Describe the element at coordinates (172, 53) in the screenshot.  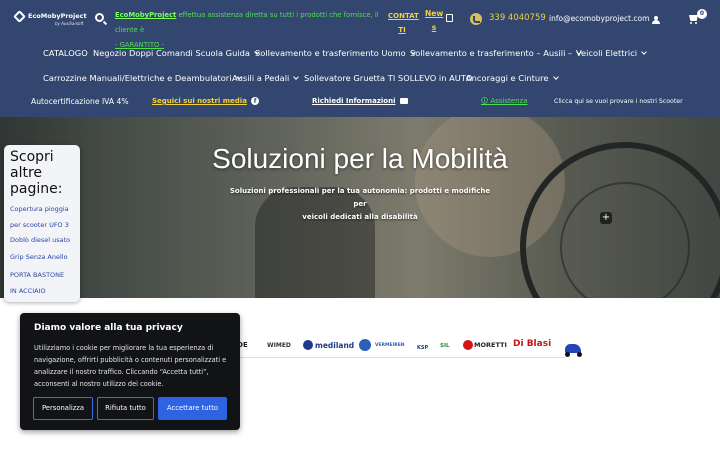
I see `nav-item-label: Negozio Doppi Comandi Scuola Guida` at that location.